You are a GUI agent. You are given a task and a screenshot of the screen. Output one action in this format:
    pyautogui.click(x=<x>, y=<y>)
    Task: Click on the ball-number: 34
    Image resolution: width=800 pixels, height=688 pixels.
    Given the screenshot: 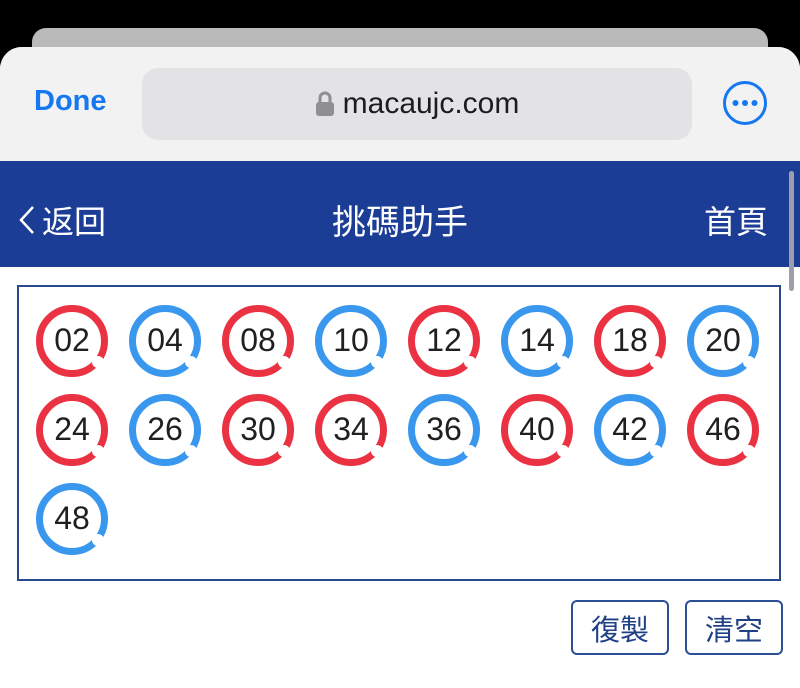 What is the action you would take?
    pyautogui.click(x=351, y=429)
    